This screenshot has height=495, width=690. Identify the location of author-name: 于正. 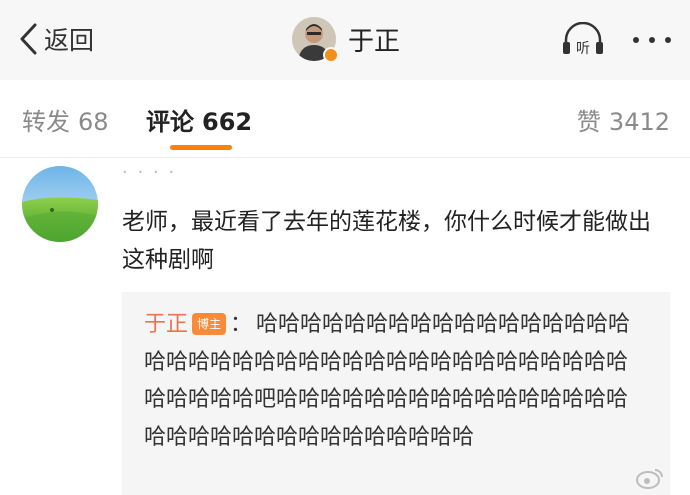
(374, 41).